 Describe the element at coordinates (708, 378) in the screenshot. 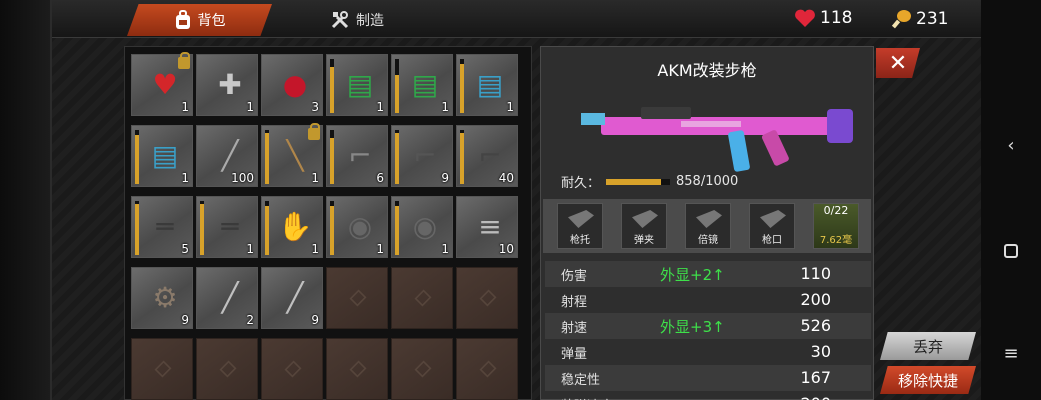

I see `stat-row: 稳定性 167` at that location.